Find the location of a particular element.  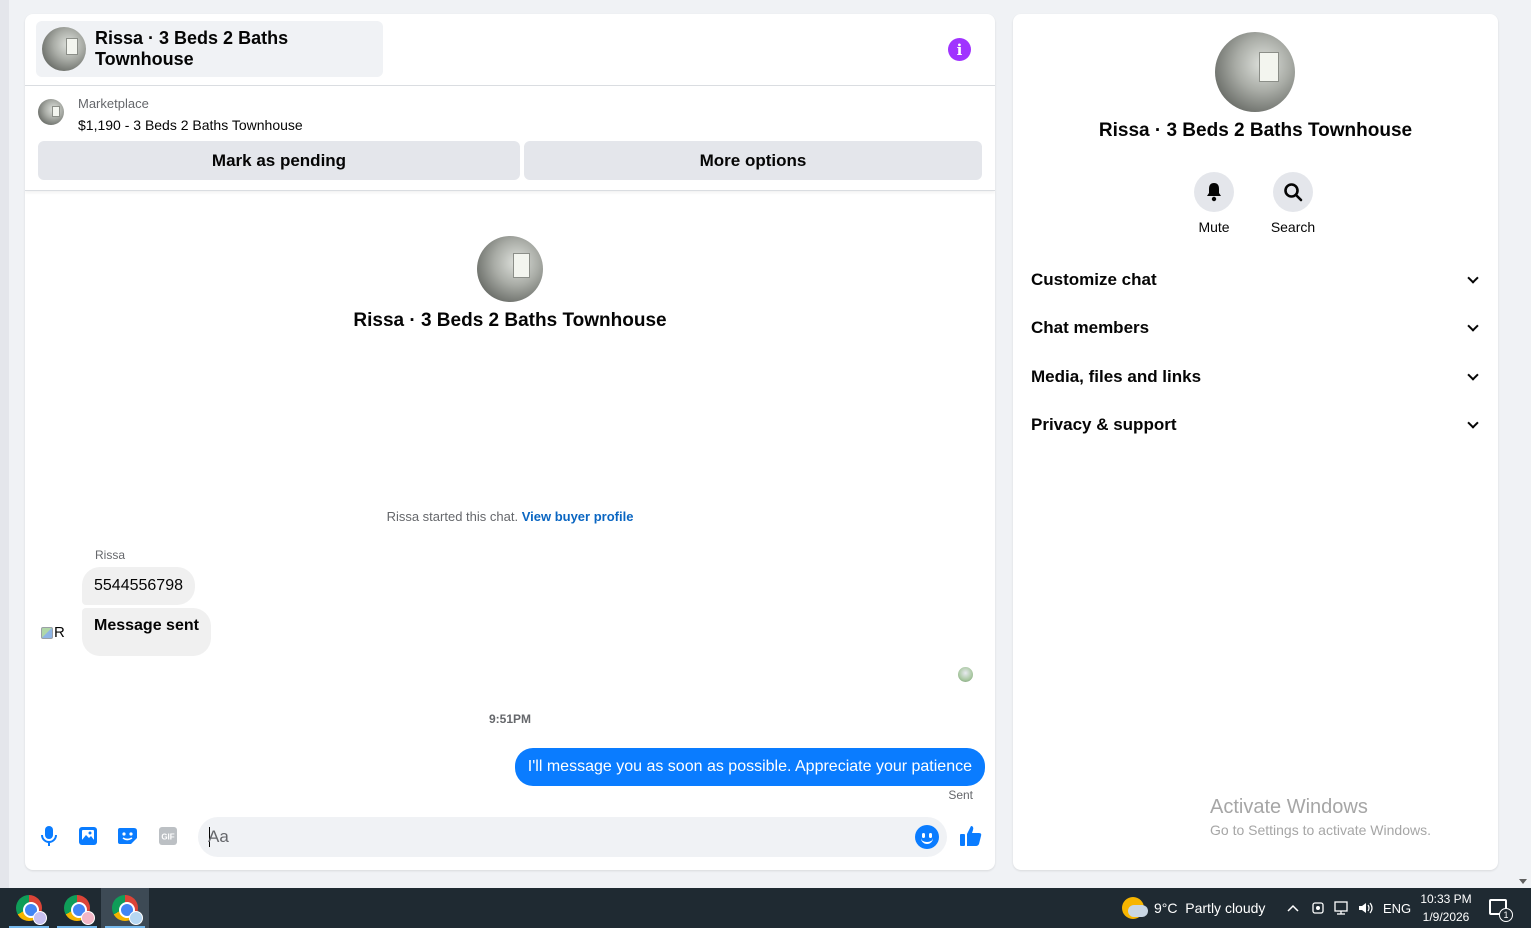

broken-image-icon is located at coordinates (47, 632).